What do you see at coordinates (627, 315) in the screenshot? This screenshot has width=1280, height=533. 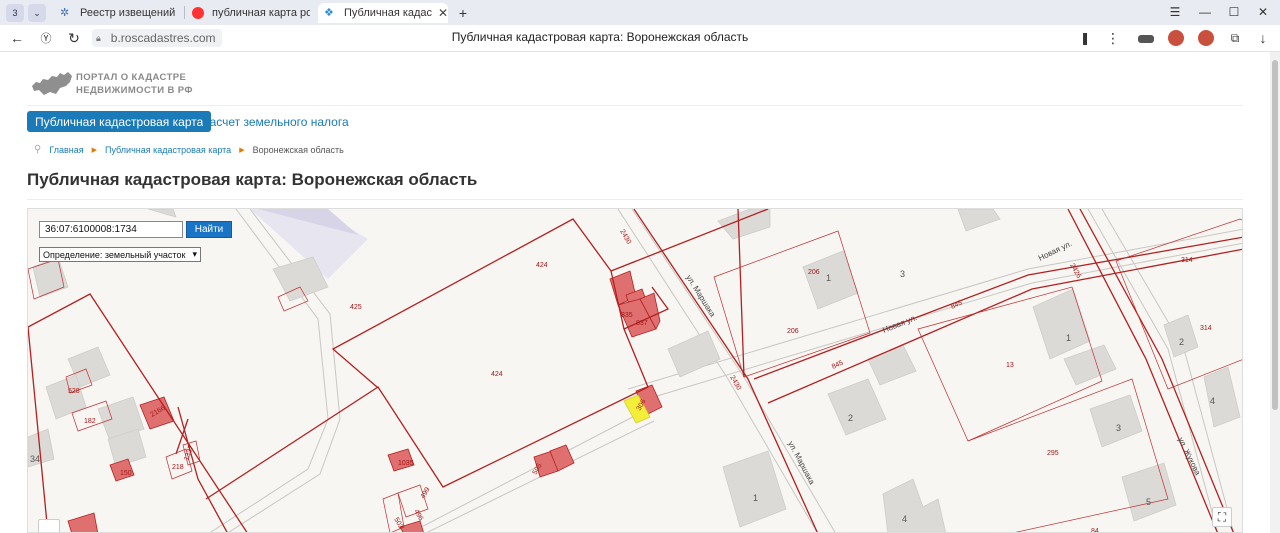 I see `parcel-label: 835` at bounding box center [627, 315].